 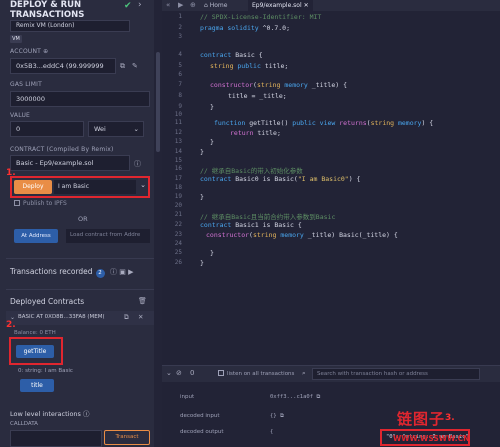 What do you see at coordinates (268, 217) in the screenshot?
I see `code-line: // 继承自Basic且当前合约带入参数到Basic` at bounding box center [268, 217].